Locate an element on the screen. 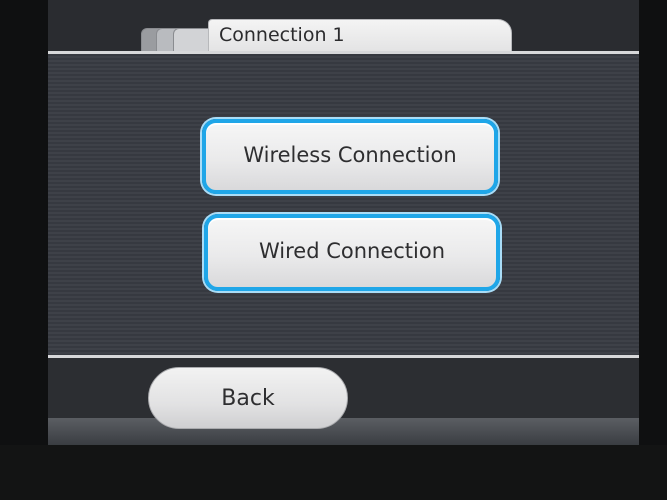 The height and width of the screenshot is (500, 667). active-tab: Connection 1 is located at coordinates (360, 35).